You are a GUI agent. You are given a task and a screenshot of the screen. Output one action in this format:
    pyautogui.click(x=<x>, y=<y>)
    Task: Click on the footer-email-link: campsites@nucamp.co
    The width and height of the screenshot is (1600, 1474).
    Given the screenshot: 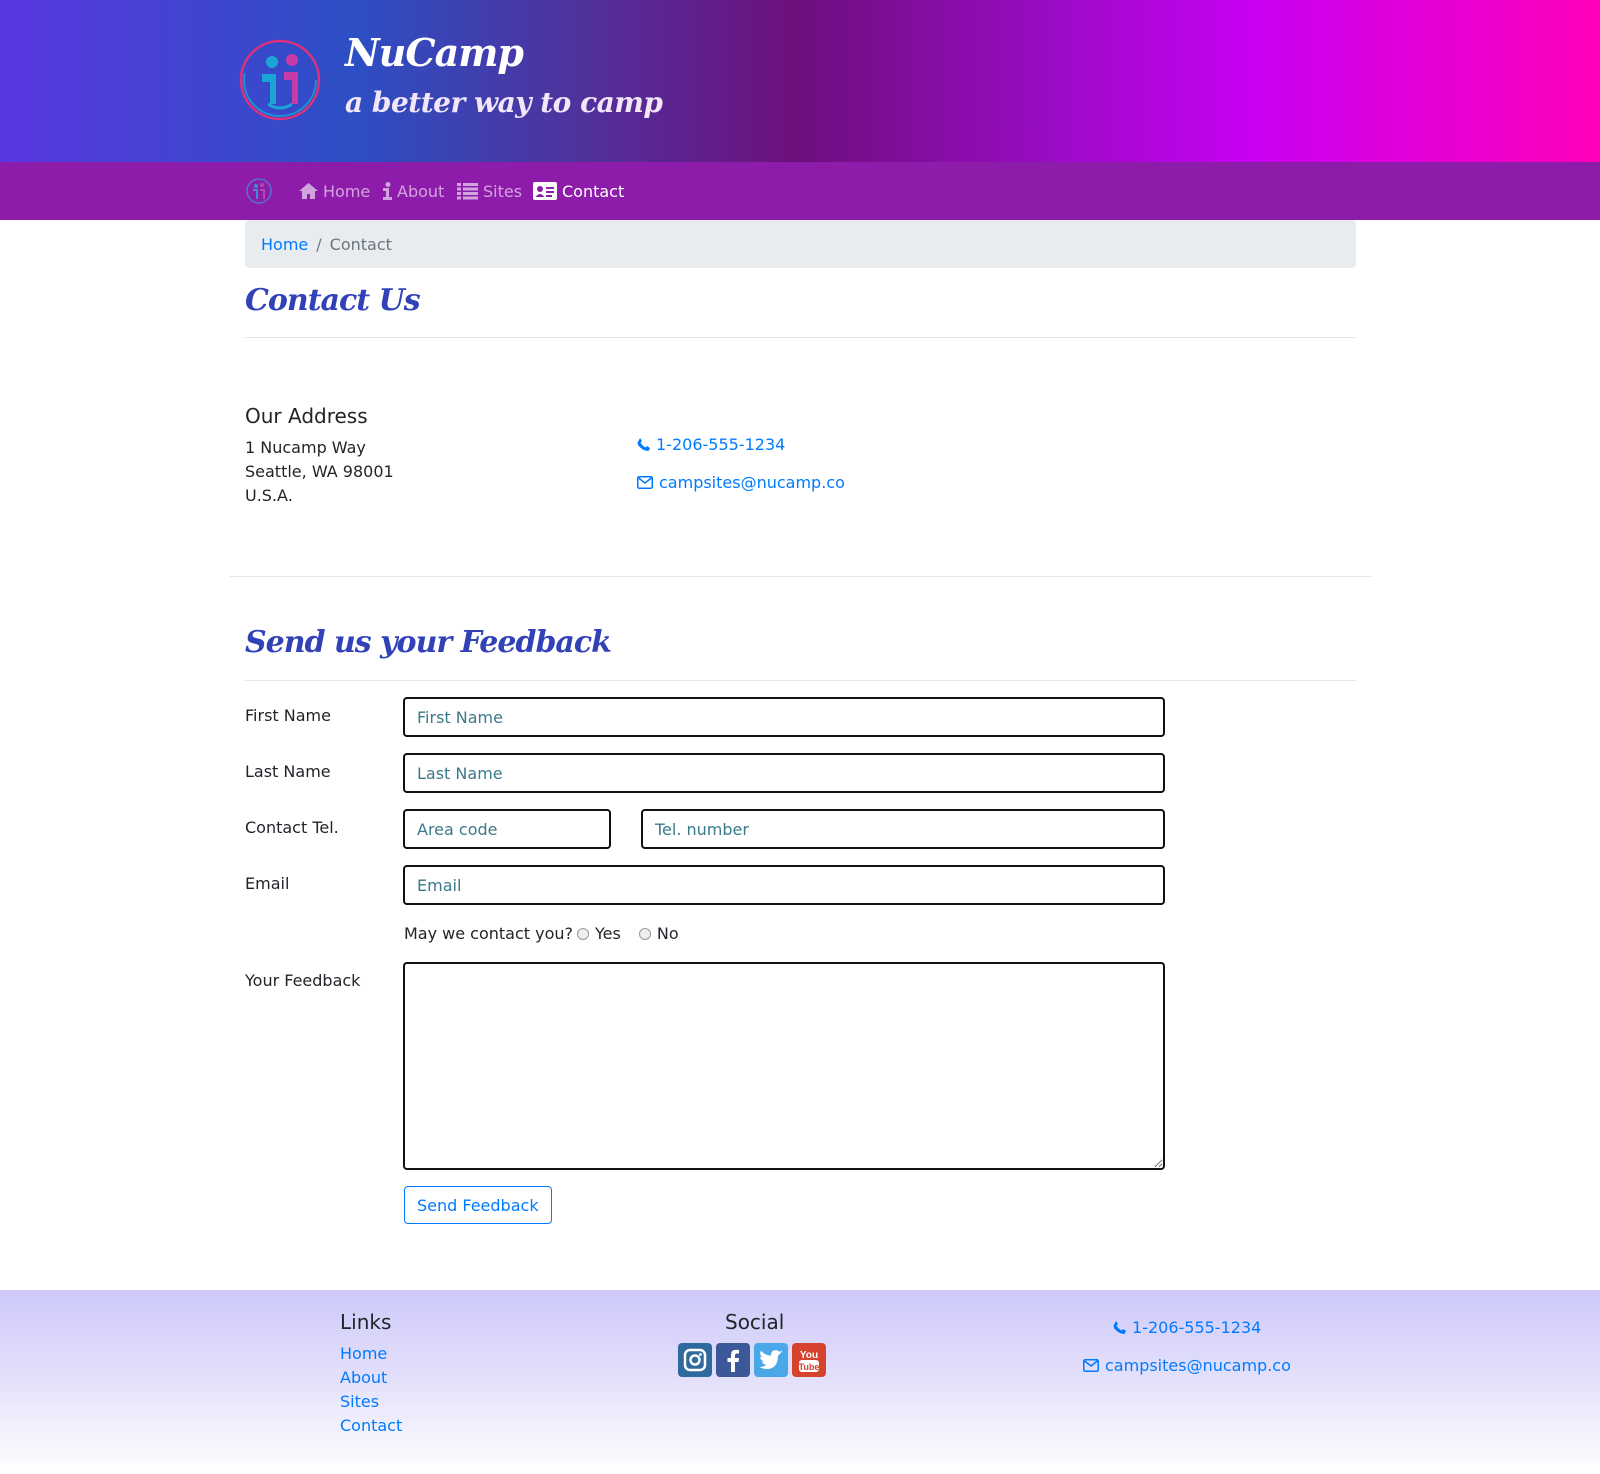 What is the action you would take?
    pyautogui.click(x=1187, y=1365)
    